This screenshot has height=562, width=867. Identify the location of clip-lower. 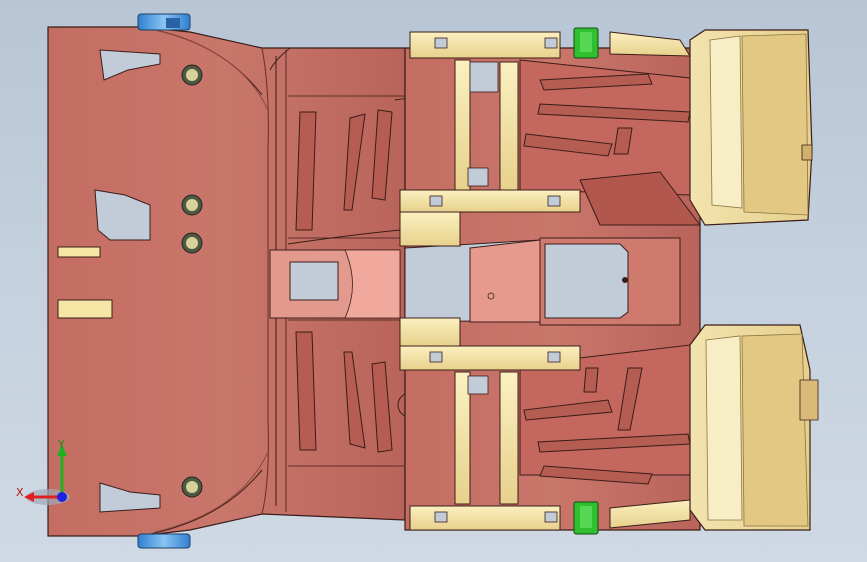
(586, 518).